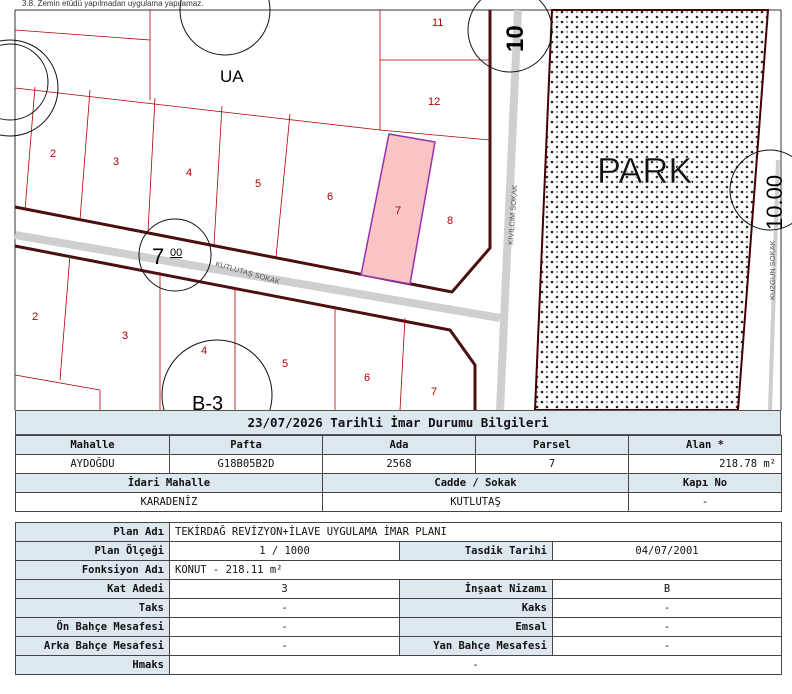  I want to click on value-pafta: G18B05B2D, so click(246, 464).